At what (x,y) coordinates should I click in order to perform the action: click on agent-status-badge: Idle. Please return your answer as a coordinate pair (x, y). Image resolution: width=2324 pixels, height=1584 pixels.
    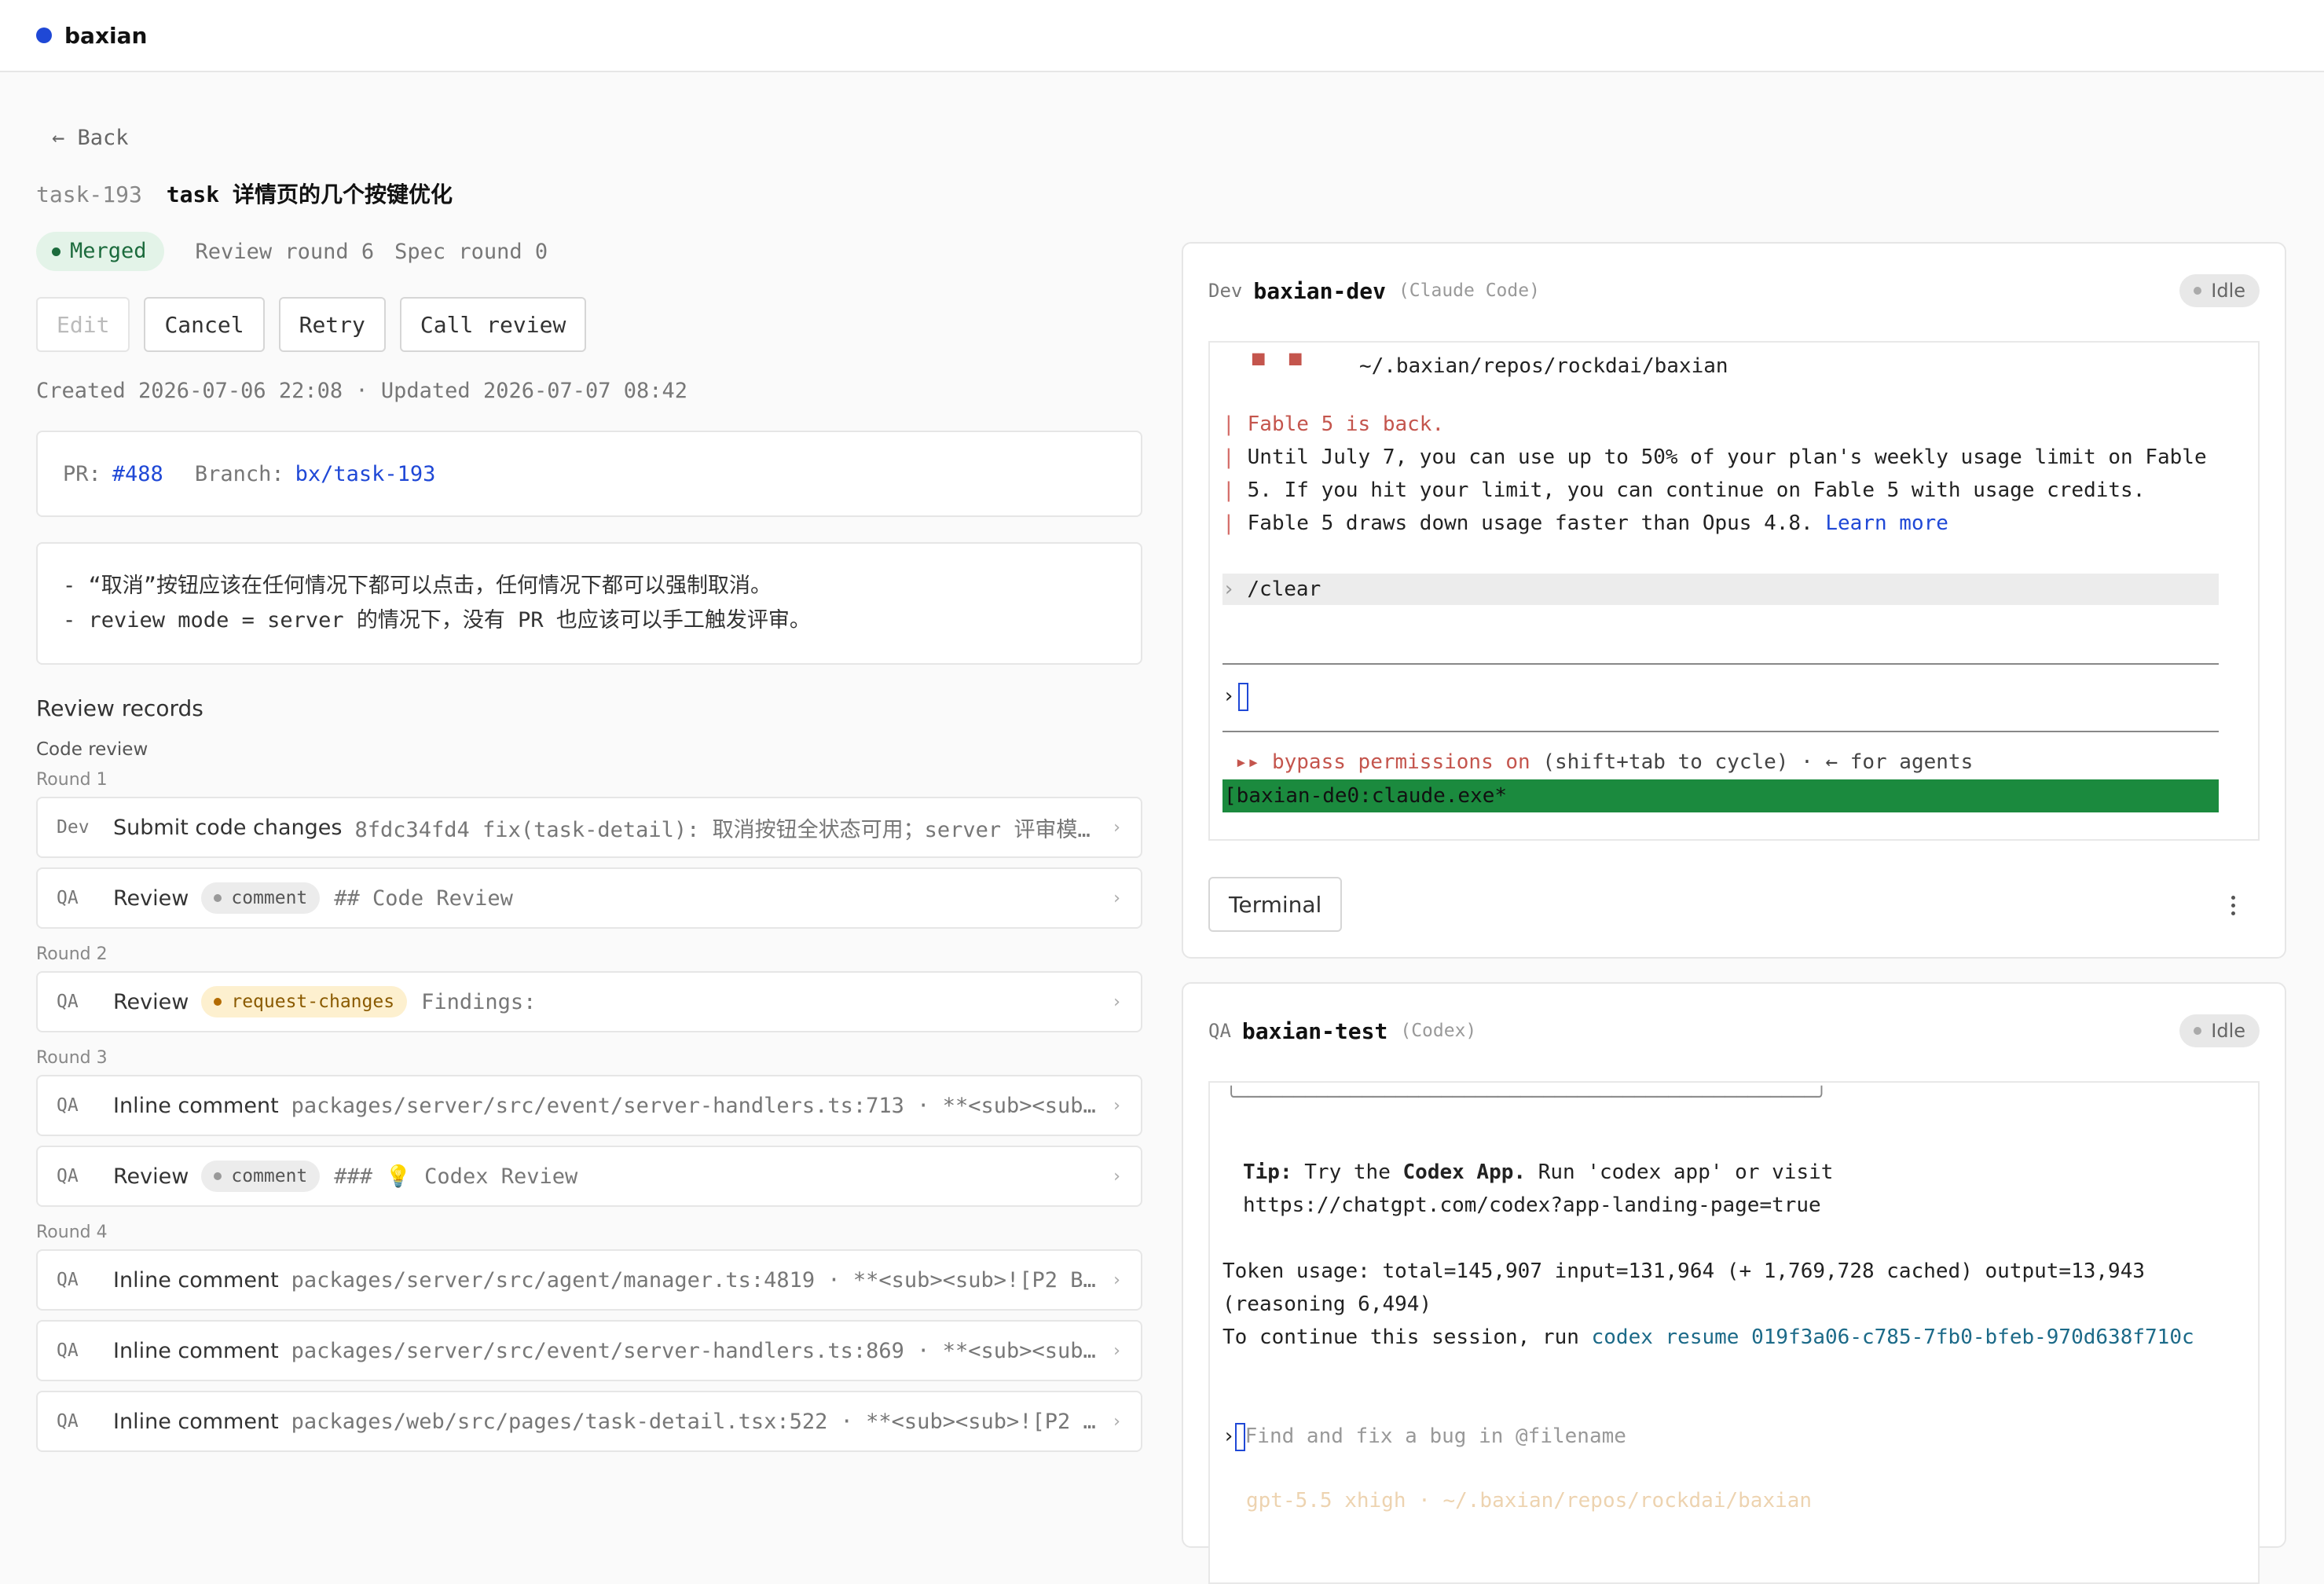
    Looking at the image, I should click on (2219, 1030).